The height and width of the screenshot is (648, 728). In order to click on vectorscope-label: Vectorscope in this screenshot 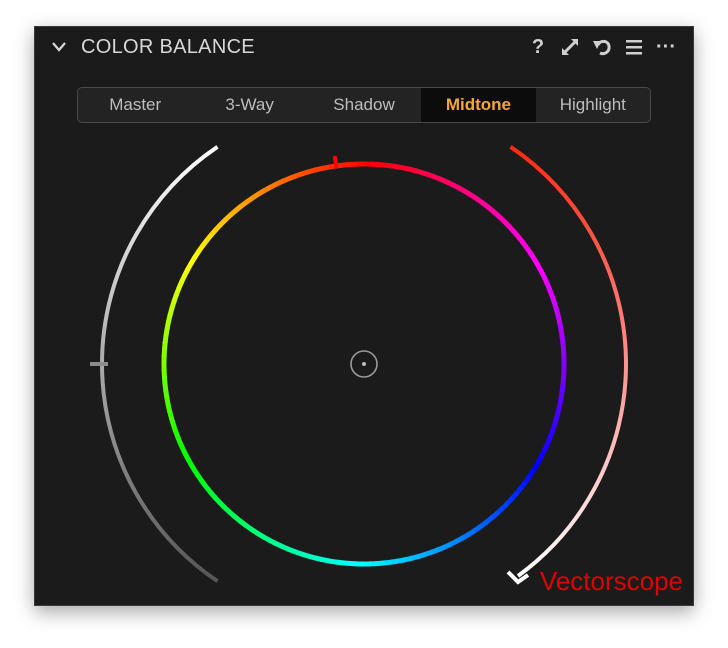, I will do `click(611, 581)`.